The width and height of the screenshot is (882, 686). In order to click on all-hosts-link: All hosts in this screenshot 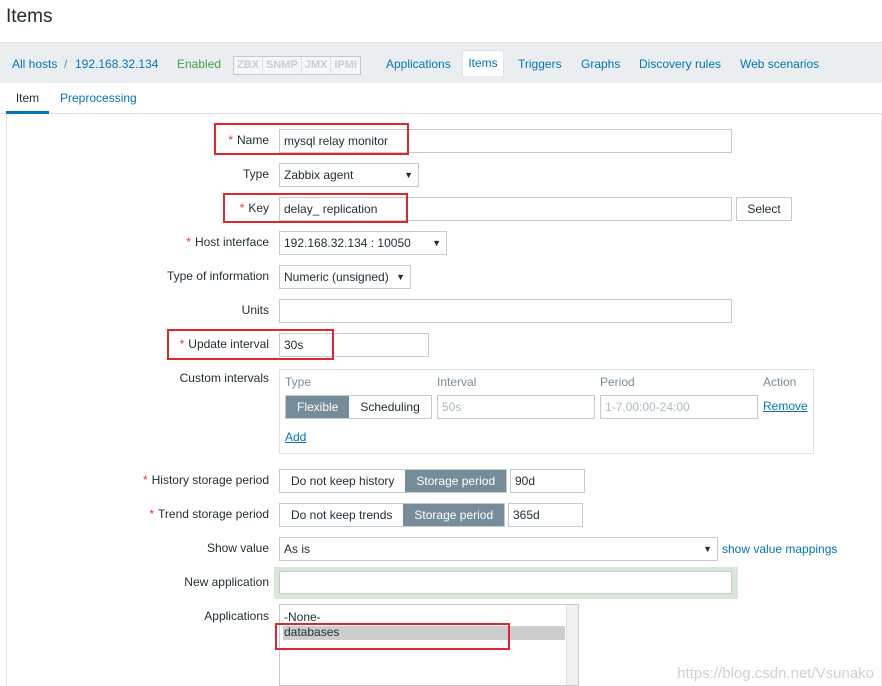, I will do `click(34, 64)`.